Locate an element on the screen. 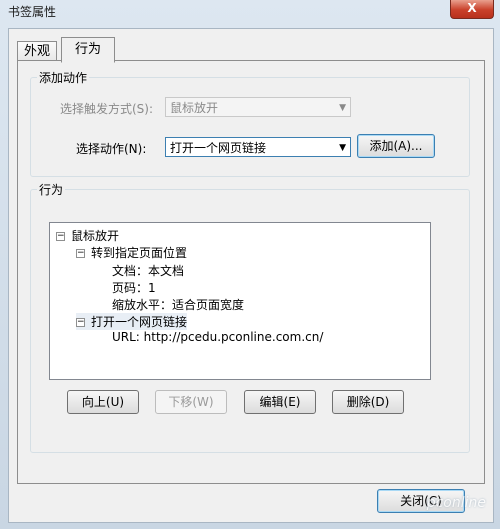 This screenshot has width=500, height=529. tree-node-label: 转到指定页面位置 is located at coordinates (139, 253).